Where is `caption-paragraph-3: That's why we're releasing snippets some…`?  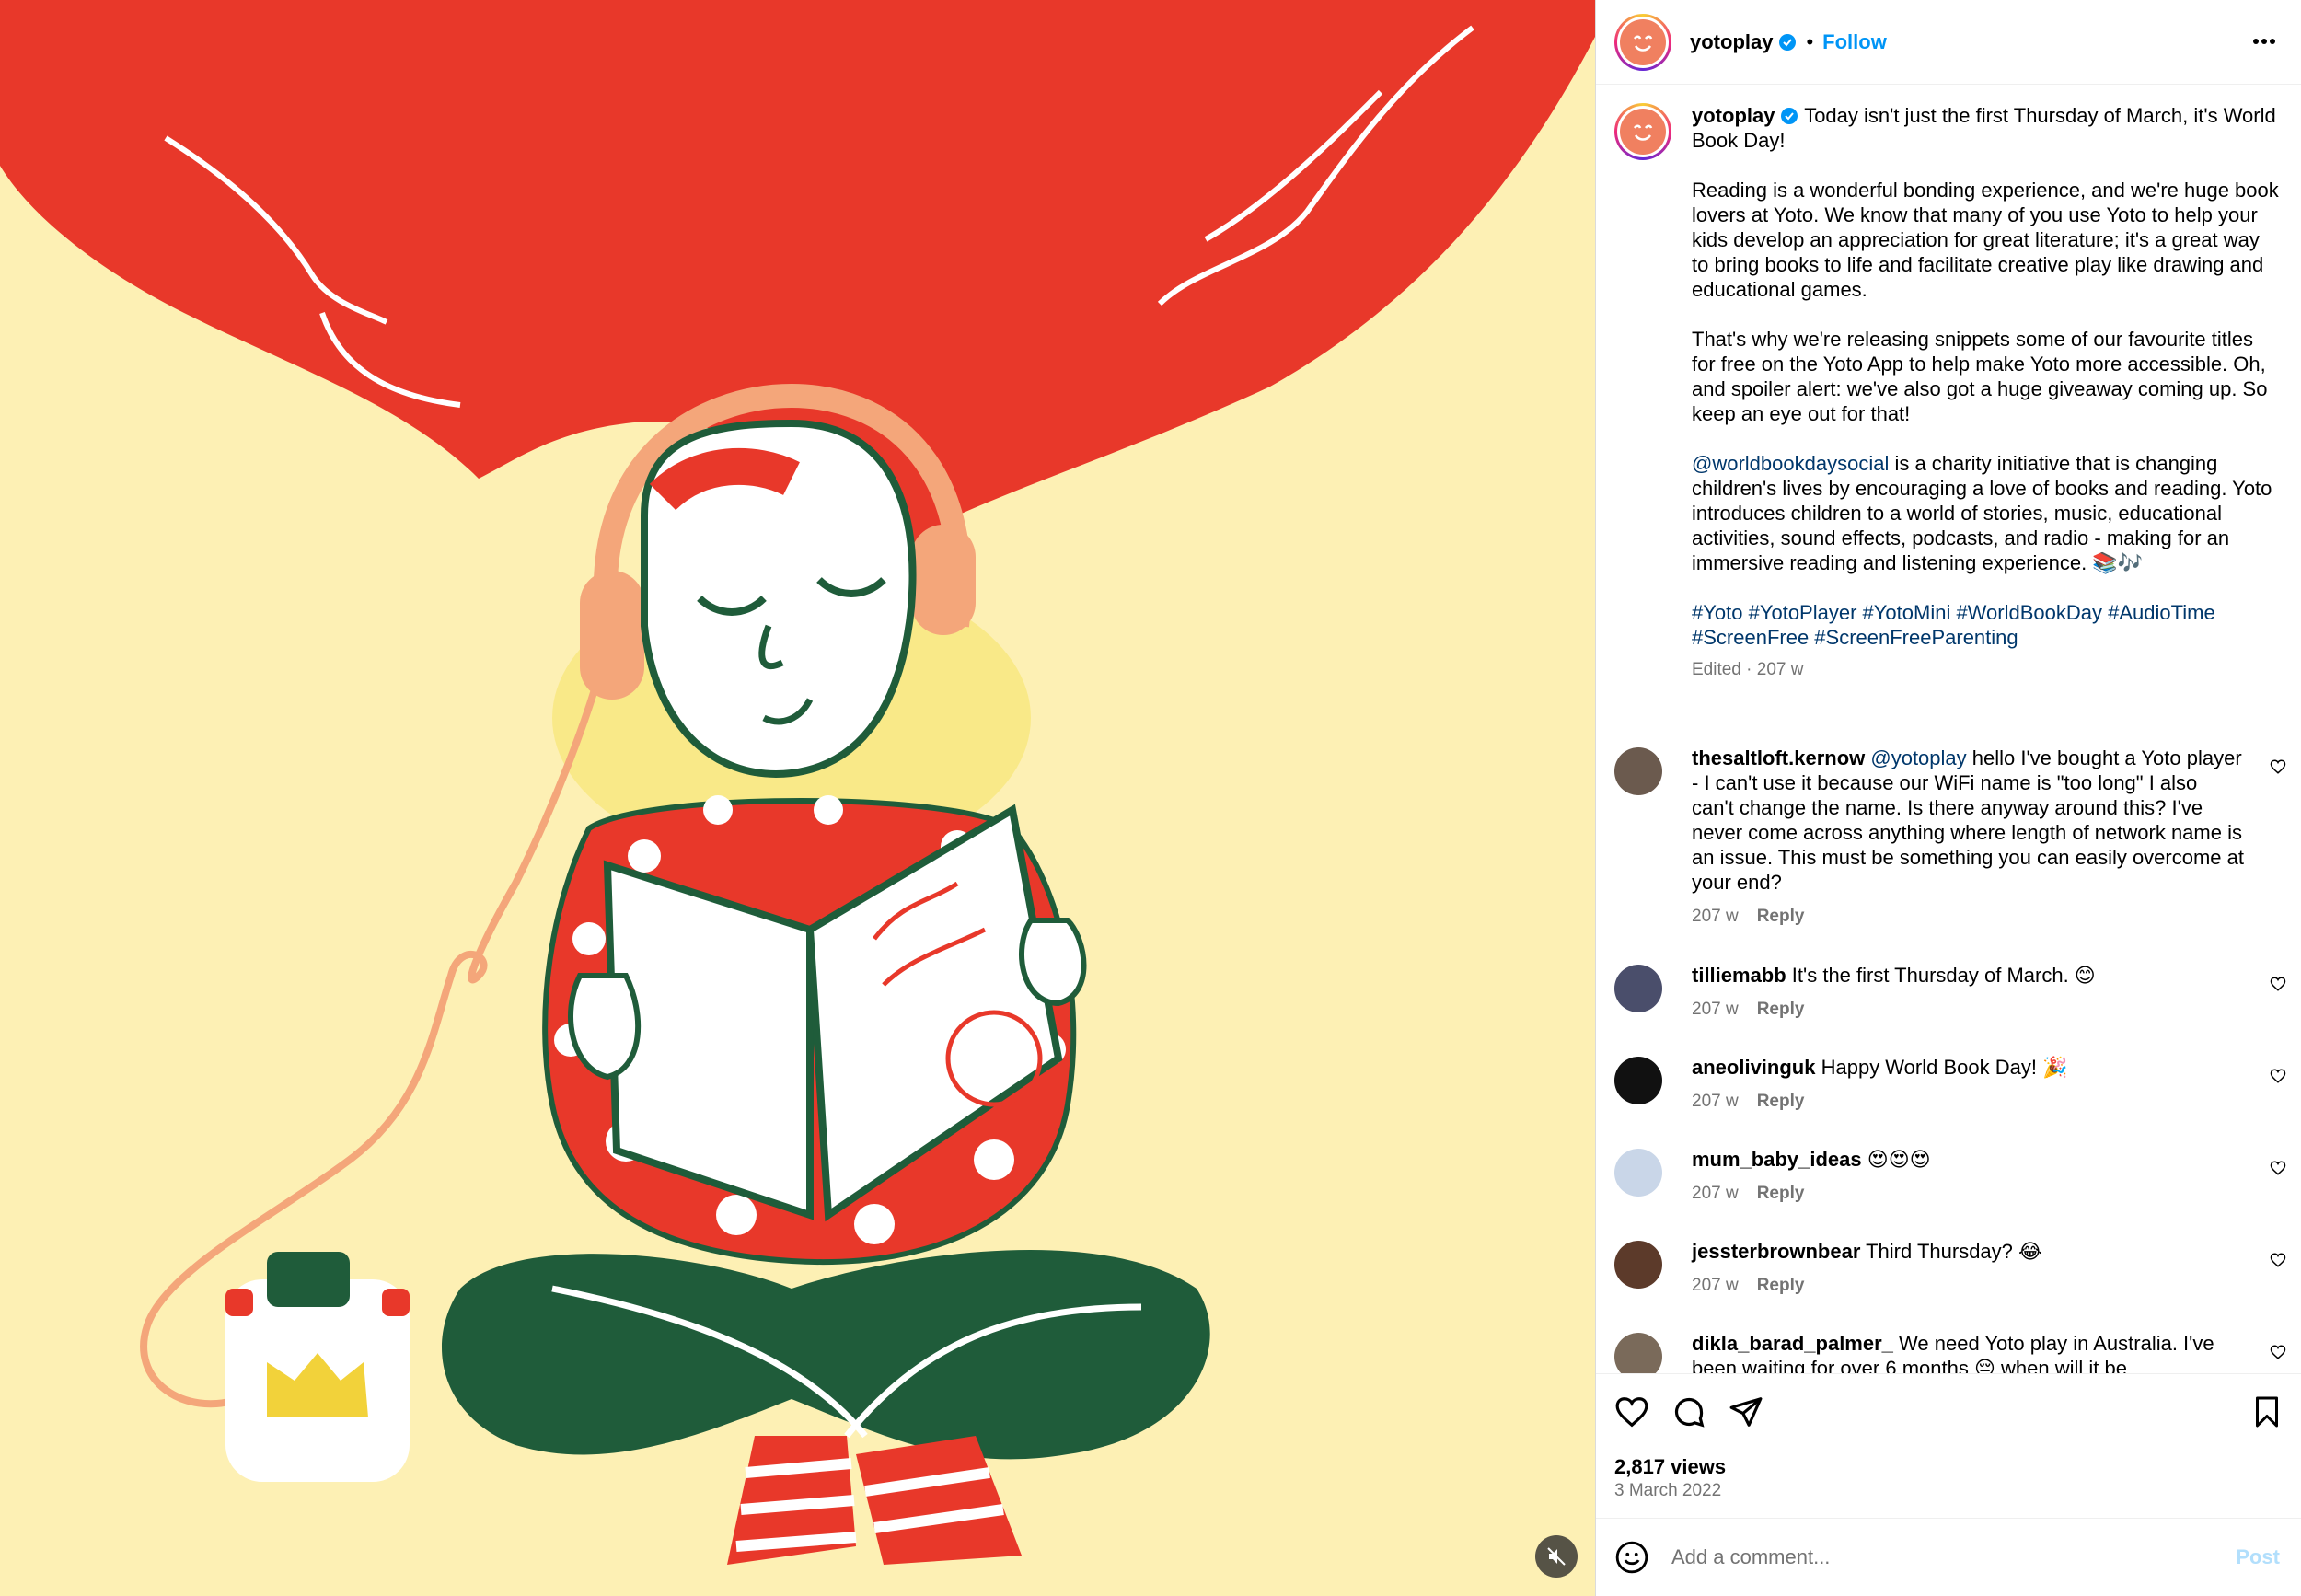
caption-paragraph-3: That's why we're releasing snippets some… is located at coordinates (1982, 376).